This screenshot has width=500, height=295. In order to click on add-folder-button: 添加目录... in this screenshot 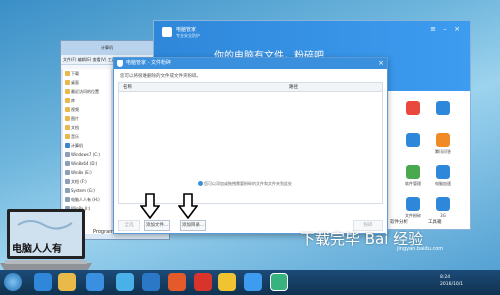, I will do `click(193, 225)`.